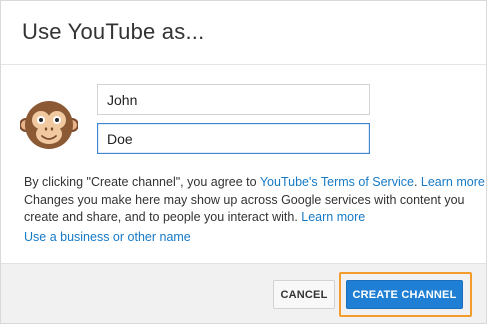 This screenshot has height=324, width=487. Describe the element at coordinates (304, 294) in the screenshot. I see `cancel-button: CANCEL` at that location.